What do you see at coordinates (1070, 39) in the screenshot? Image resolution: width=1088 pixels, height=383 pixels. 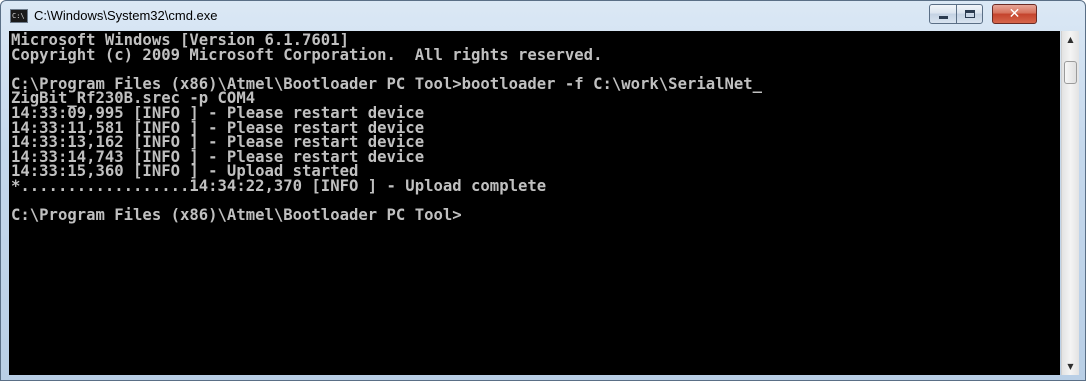 I see `scroll-up-arrow-icon: ▲` at bounding box center [1070, 39].